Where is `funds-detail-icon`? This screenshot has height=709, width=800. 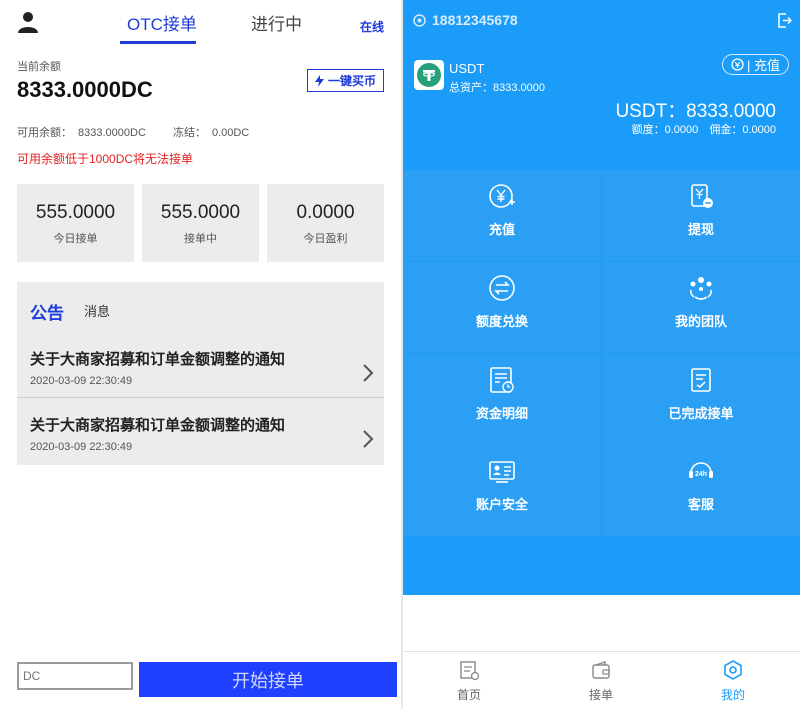
funds-detail-icon is located at coordinates (502, 380).